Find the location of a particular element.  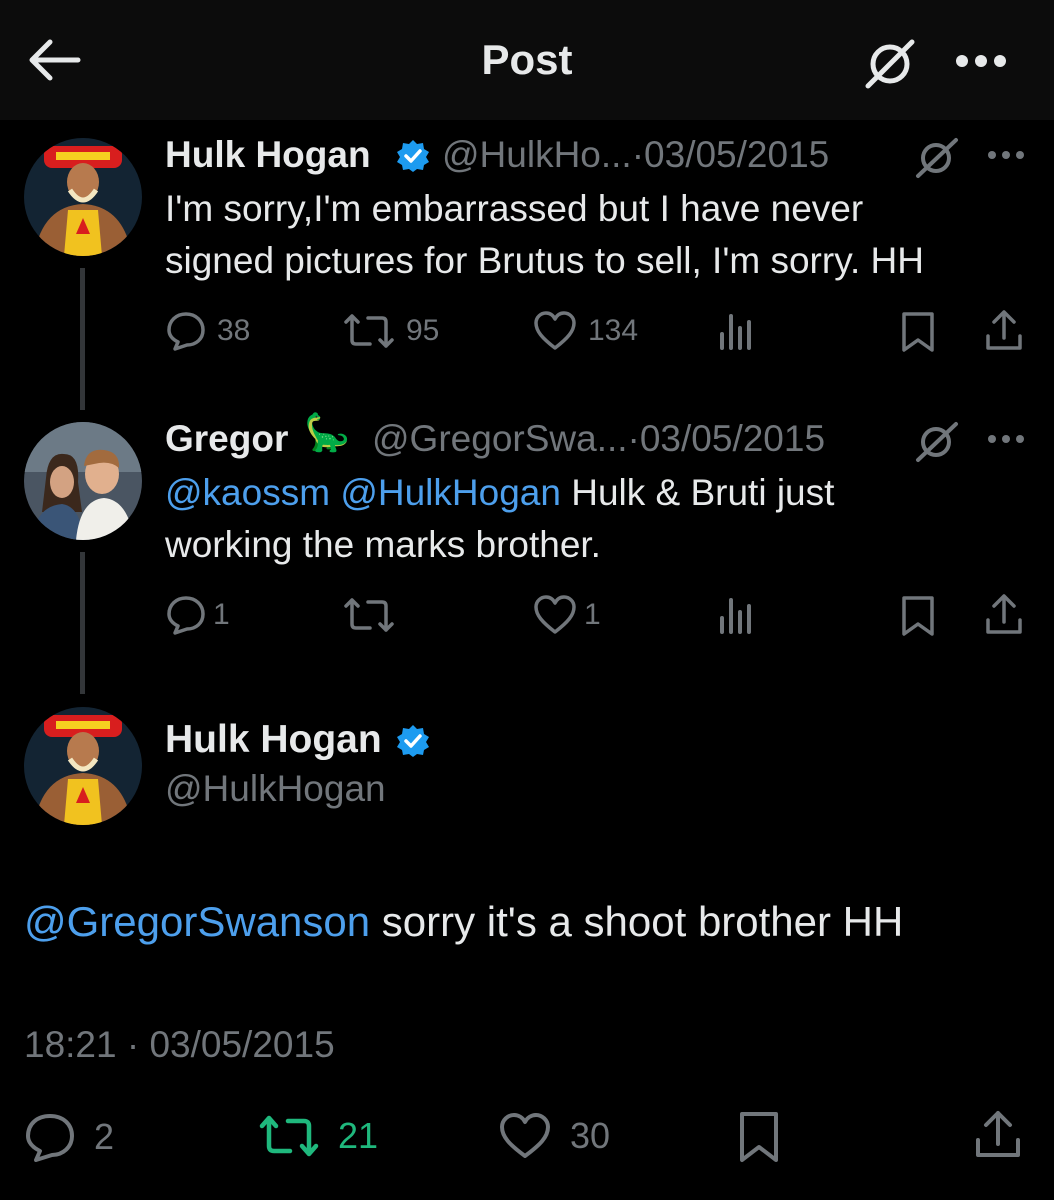

repost-button: 95 is located at coordinates (390, 331).